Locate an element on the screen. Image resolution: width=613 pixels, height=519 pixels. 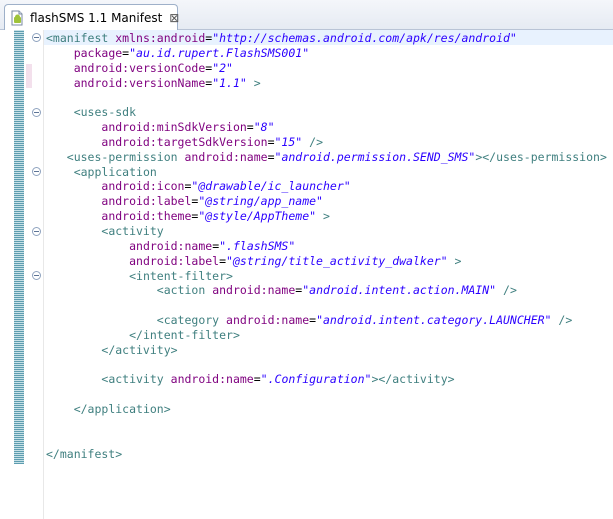
code-token-tag: ></uses-permission> is located at coordinates (541, 156).